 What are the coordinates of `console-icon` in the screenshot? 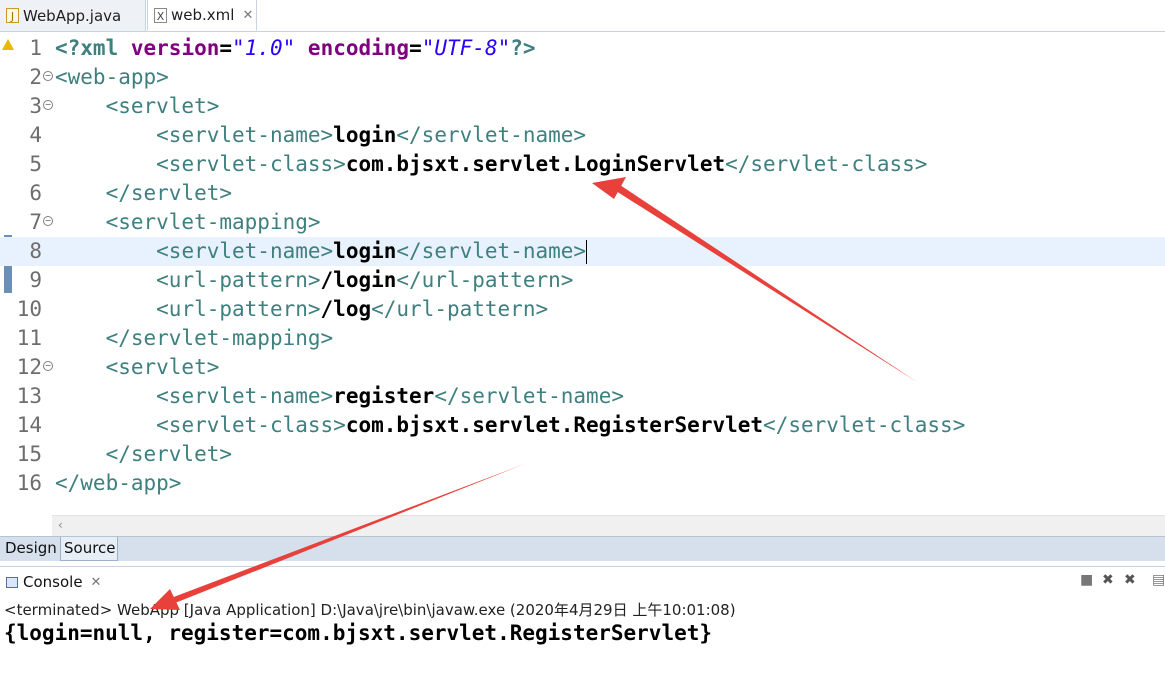 It's located at (12, 582).